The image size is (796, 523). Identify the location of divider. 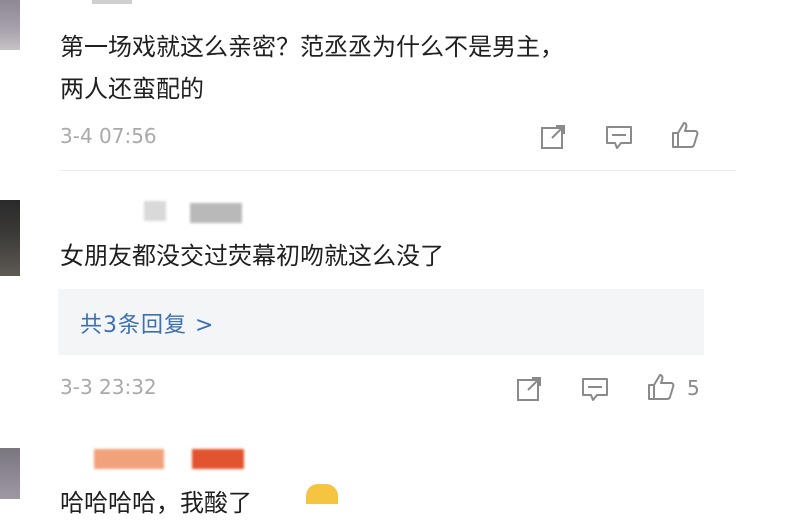
(398, 170).